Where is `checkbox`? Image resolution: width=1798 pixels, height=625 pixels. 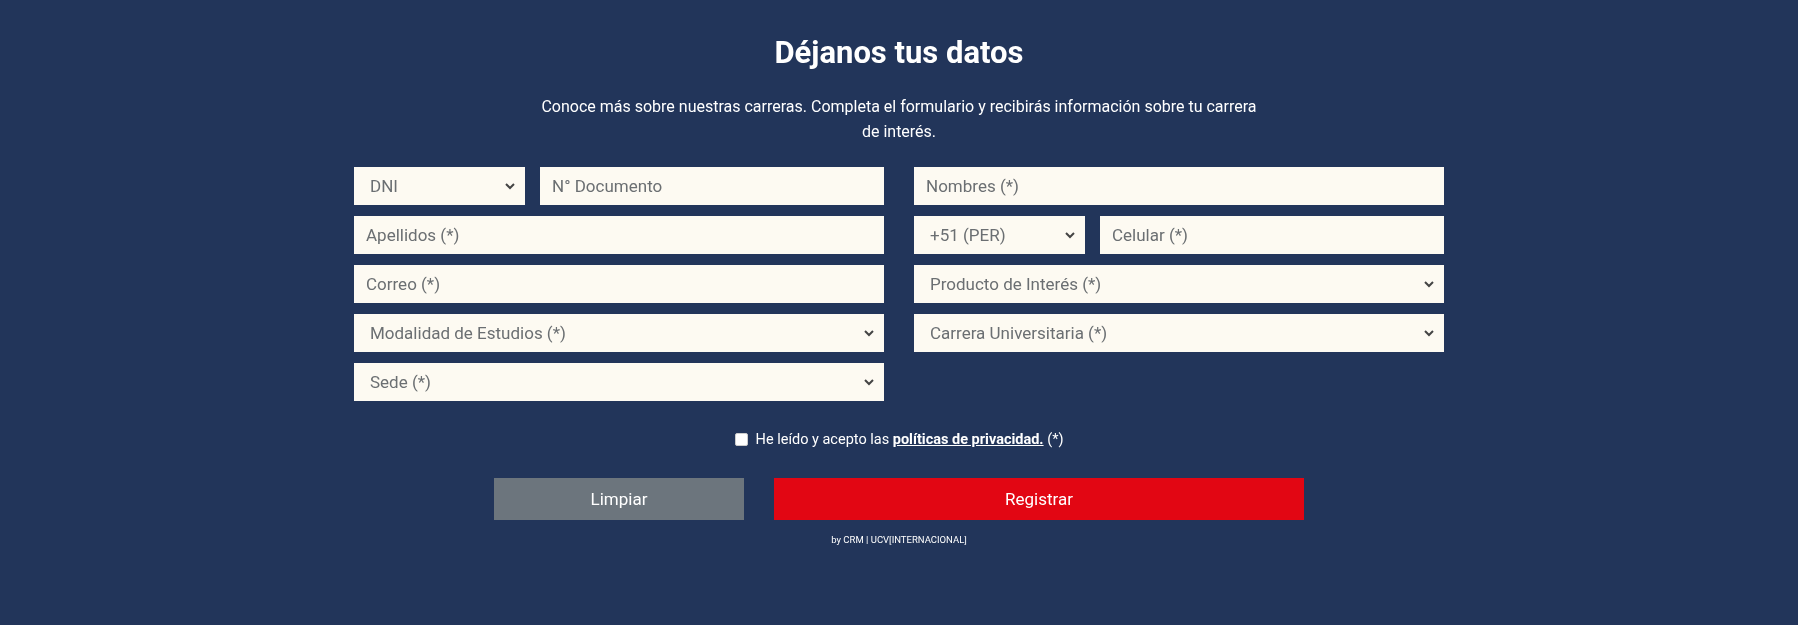 checkbox is located at coordinates (741, 439).